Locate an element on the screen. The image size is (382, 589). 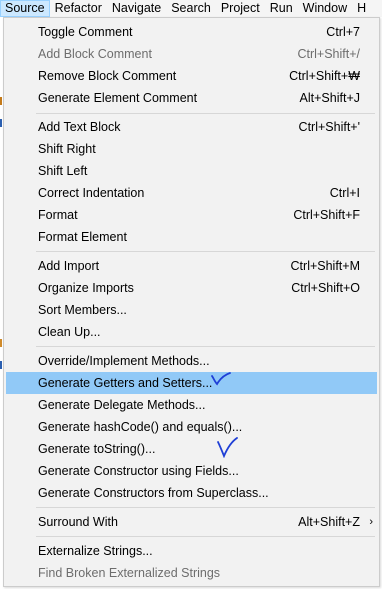
menu-item-remove-block-comment: Remove Block Comment Ctrl+Shift+₩ is located at coordinates (191, 76).